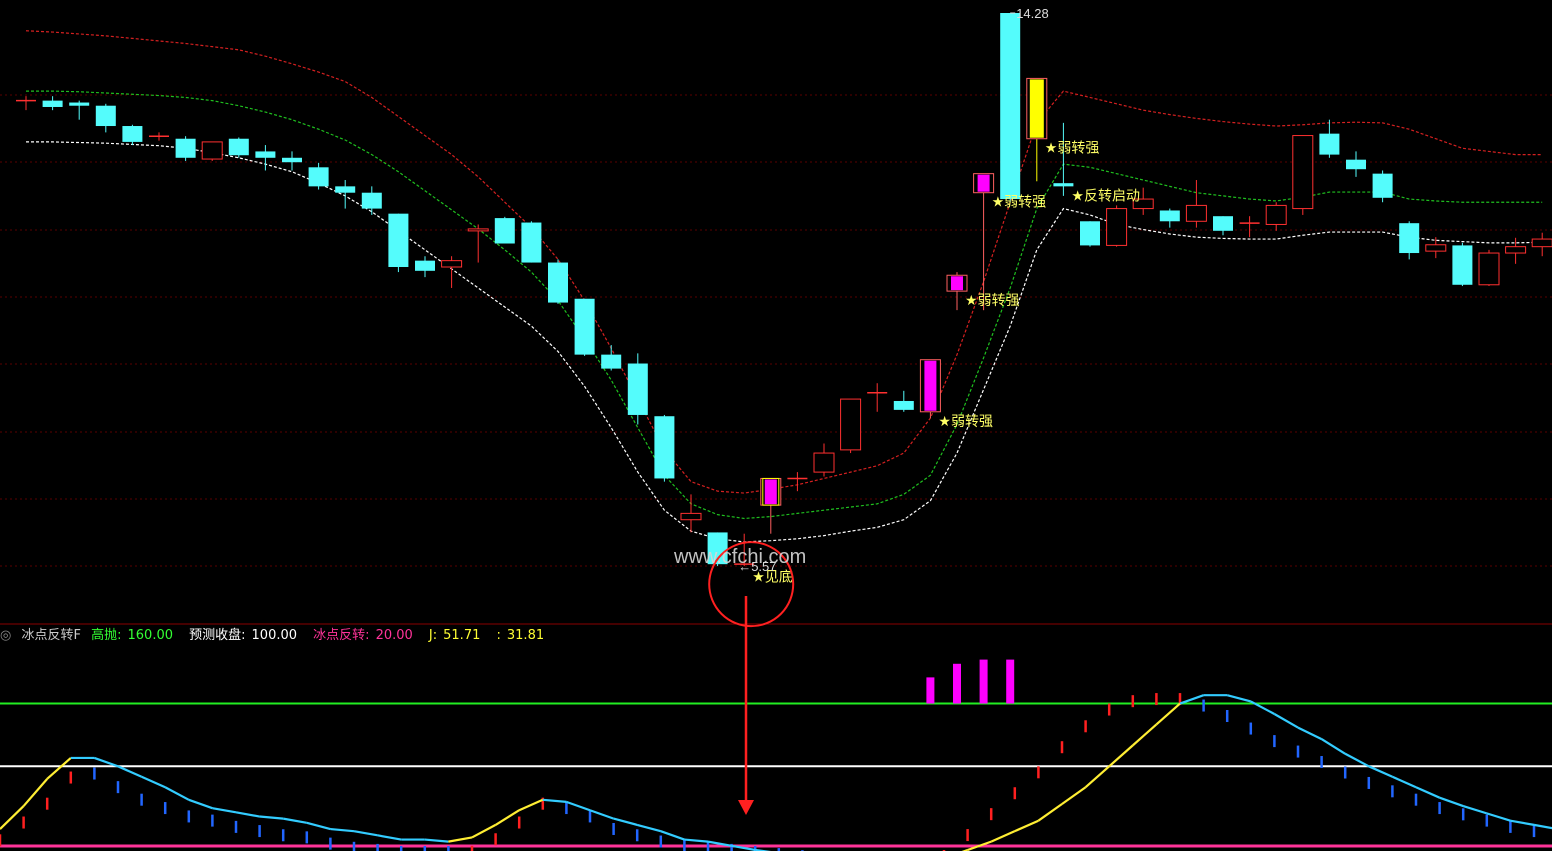 This screenshot has height=851, width=1552. What do you see at coordinates (1032, 13) in the screenshot?
I see `high-price-label: 14.28` at bounding box center [1032, 13].